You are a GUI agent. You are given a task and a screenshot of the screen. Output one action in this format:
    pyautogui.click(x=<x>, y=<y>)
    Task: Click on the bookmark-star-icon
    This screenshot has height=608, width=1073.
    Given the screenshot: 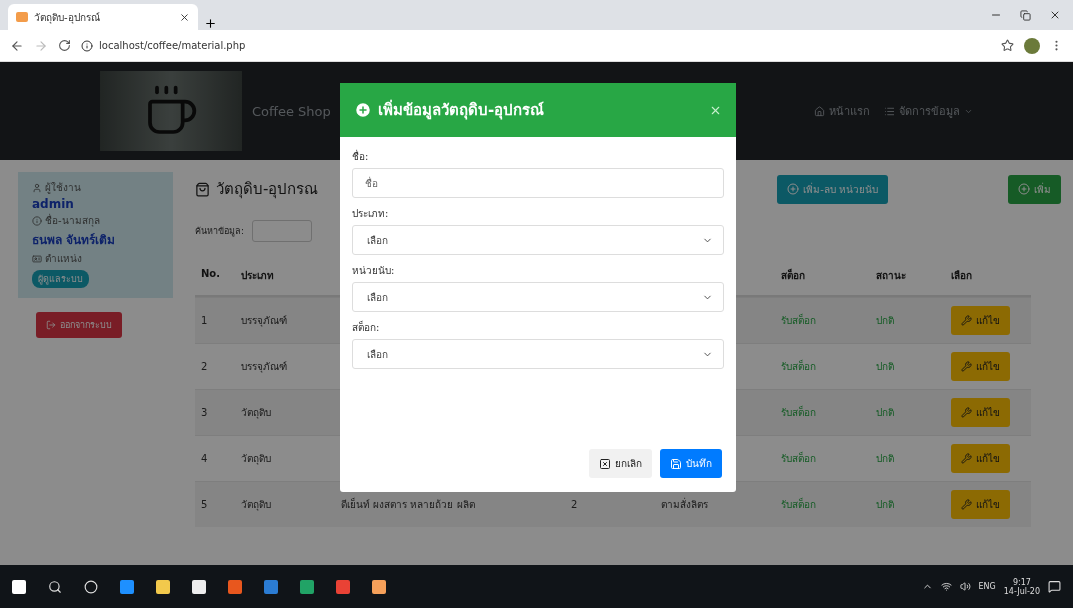 What is the action you would take?
    pyautogui.click(x=1007, y=45)
    